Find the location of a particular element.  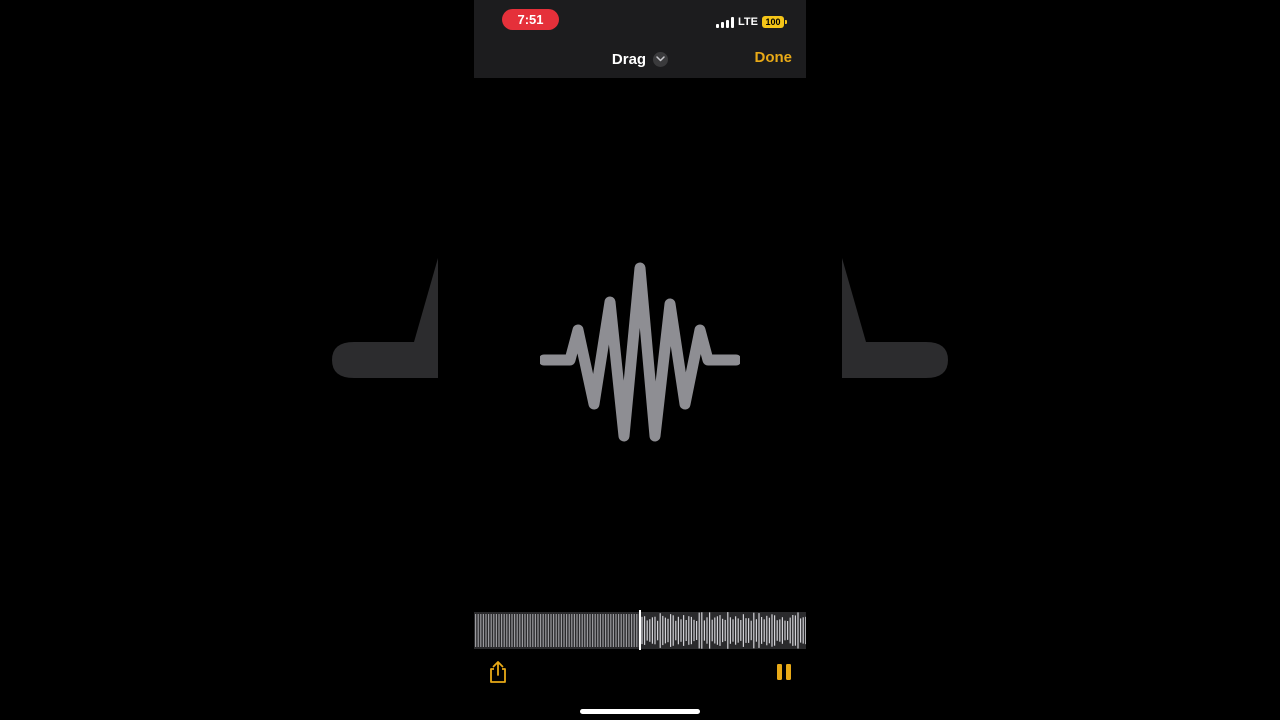

chevron-down-icon is located at coordinates (661, 59).